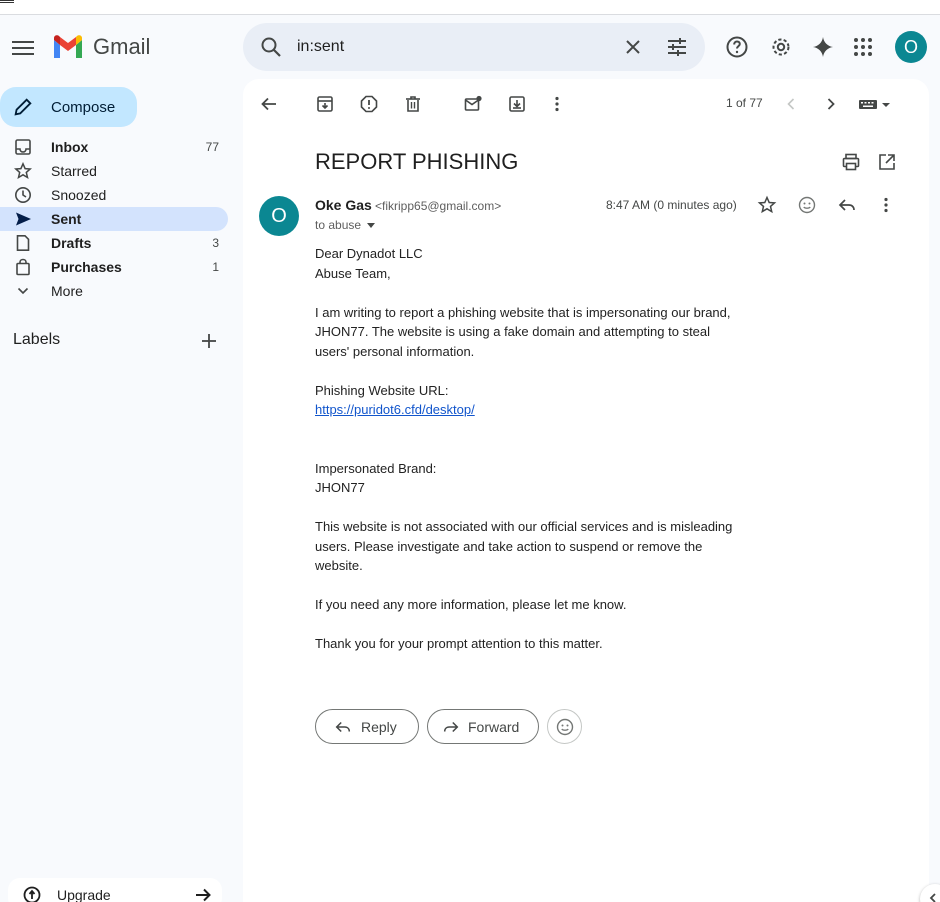 Image resolution: width=940 pixels, height=902 pixels. What do you see at coordinates (447, 47) in the screenshot?
I see `search-input` at bounding box center [447, 47].